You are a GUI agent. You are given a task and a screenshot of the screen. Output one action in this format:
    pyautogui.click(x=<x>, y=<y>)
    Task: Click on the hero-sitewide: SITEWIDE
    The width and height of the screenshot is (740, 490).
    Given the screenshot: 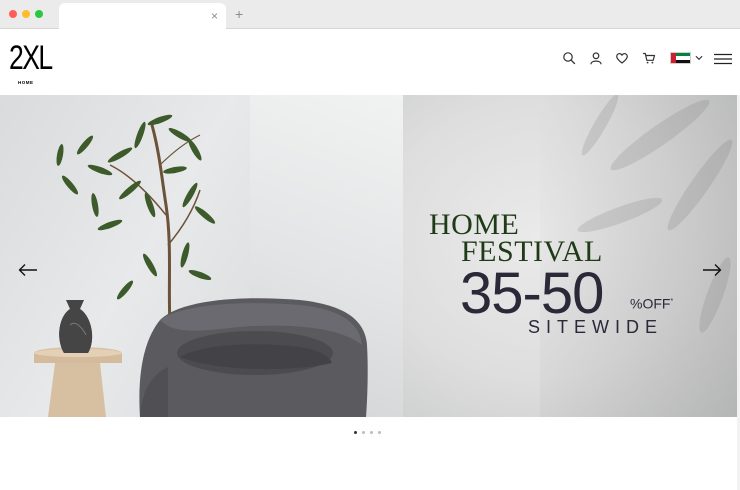 What is the action you would take?
    pyautogui.click(x=596, y=327)
    